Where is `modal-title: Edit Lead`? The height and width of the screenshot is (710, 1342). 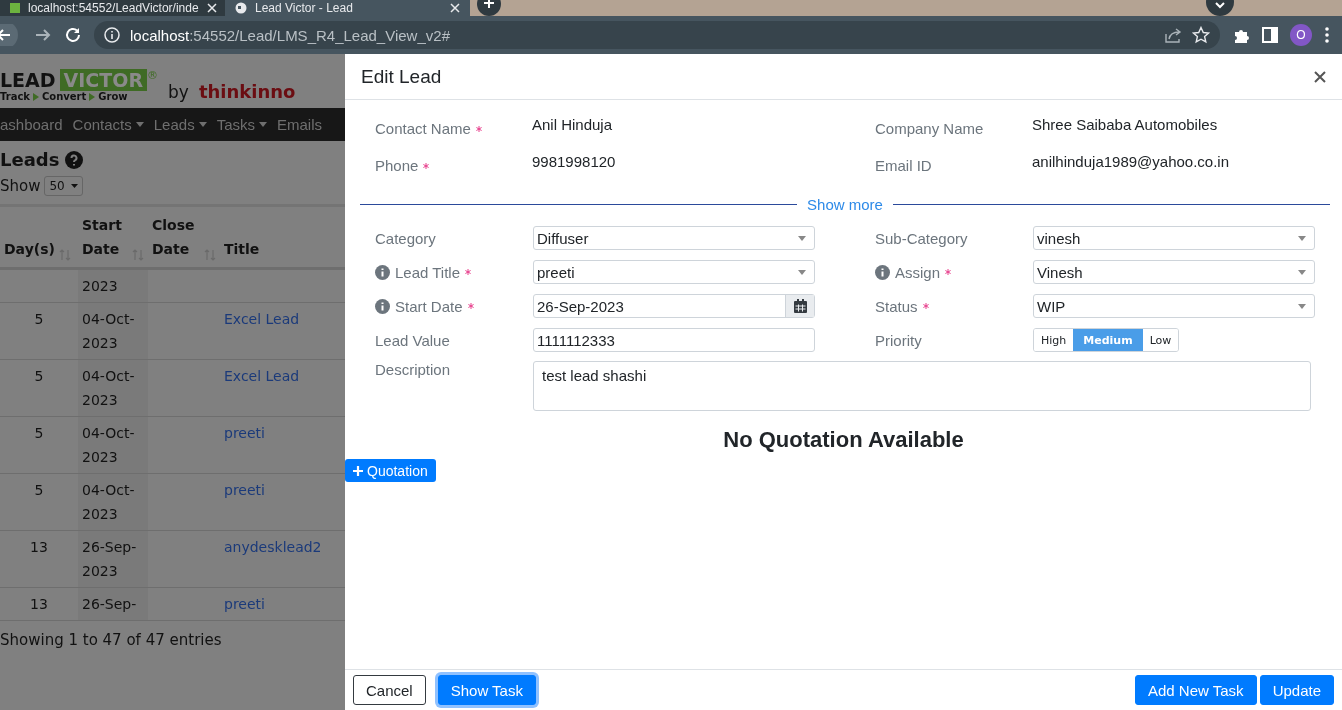 modal-title: Edit Lead is located at coordinates (401, 76).